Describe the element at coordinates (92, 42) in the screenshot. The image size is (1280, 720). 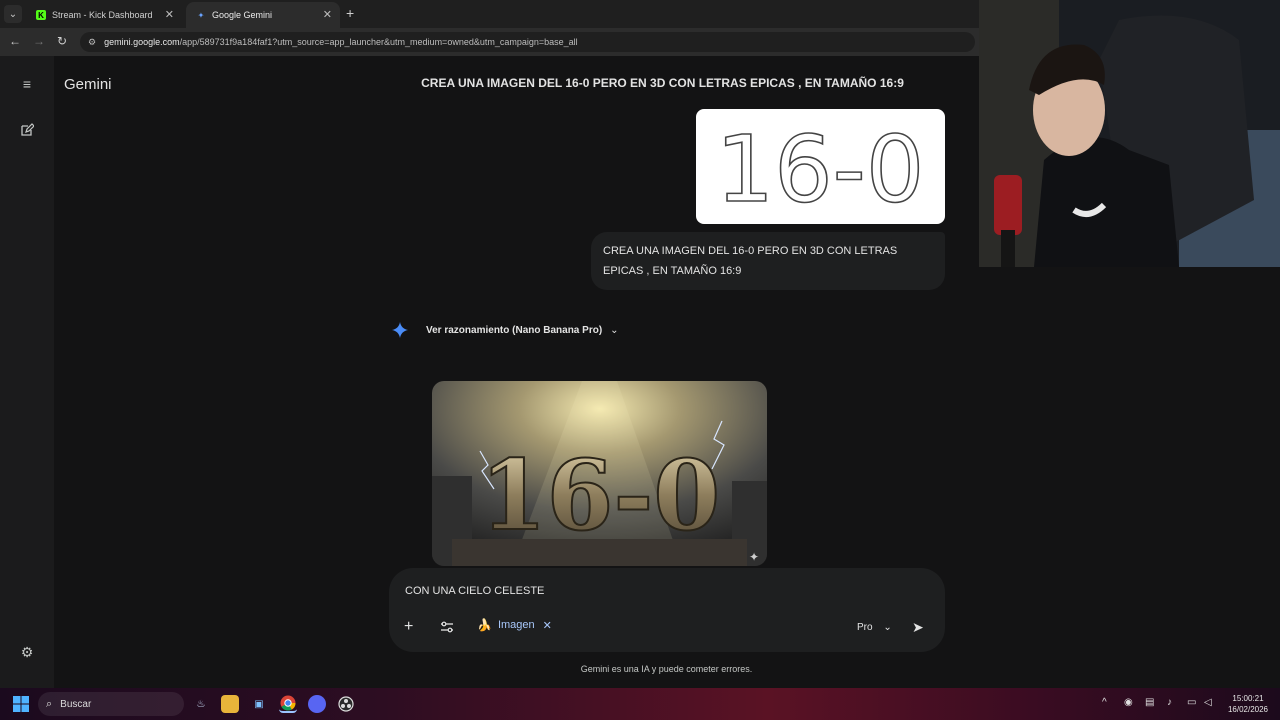
I see `site-info-icon: ⚙` at that location.